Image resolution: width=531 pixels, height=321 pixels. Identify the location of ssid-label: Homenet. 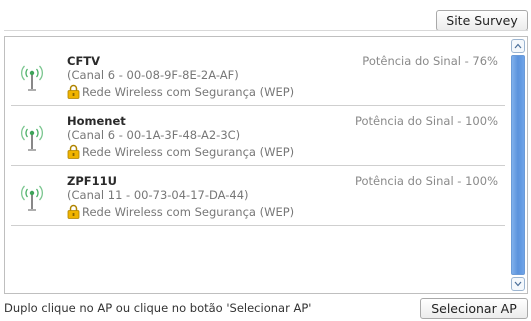
(96, 121).